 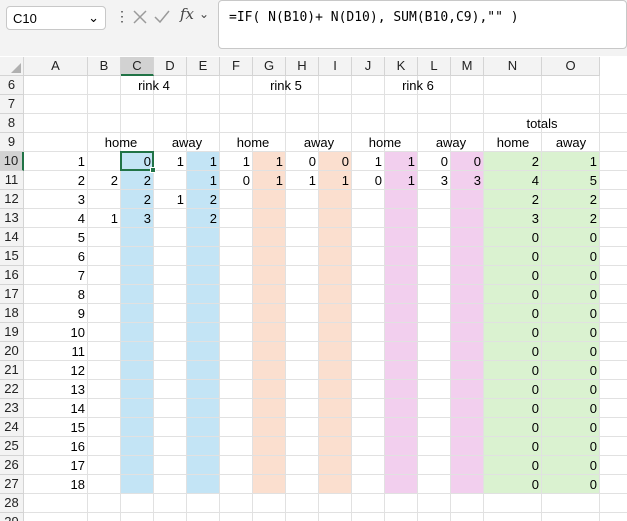 What do you see at coordinates (302, 180) in the screenshot?
I see `cell-h11: 1` at bounding box center [302, 180].